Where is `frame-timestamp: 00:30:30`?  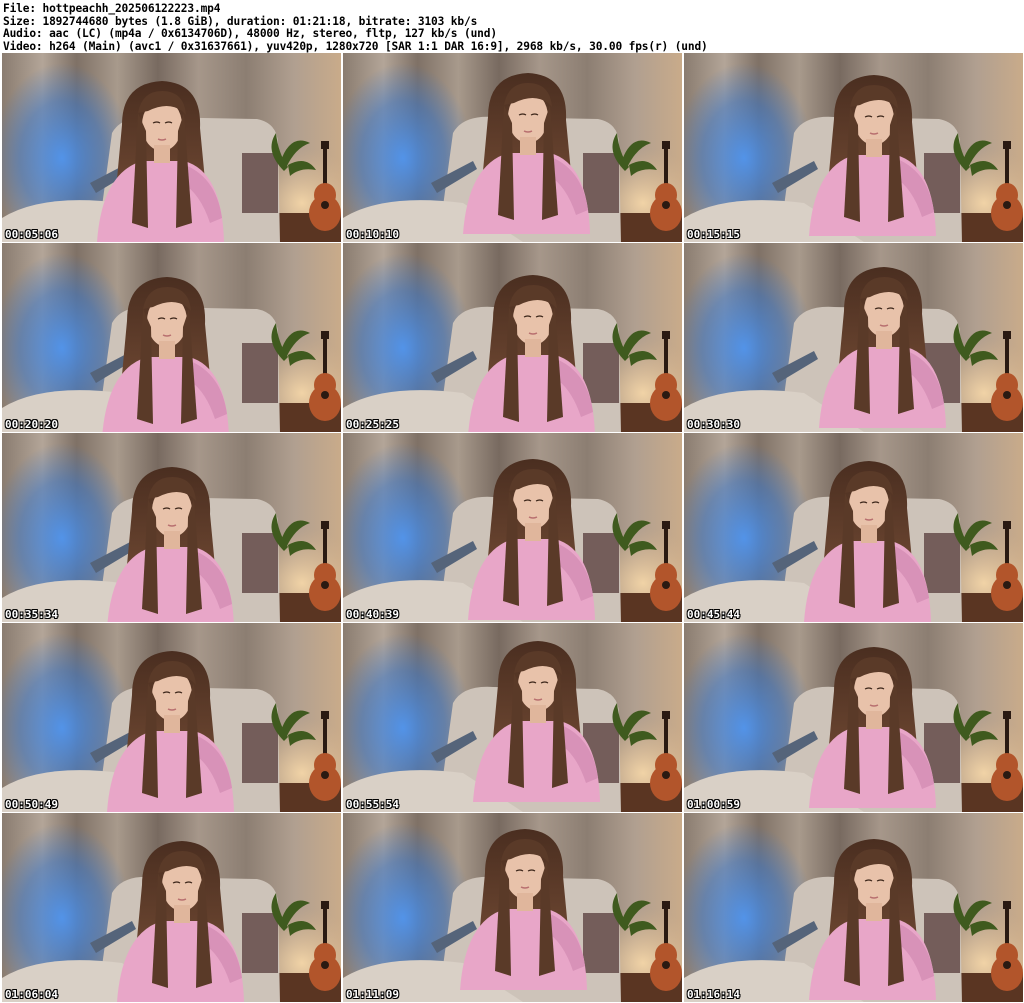
frame-timestamp: 00:30:30 is located at coordinates (713, 424).